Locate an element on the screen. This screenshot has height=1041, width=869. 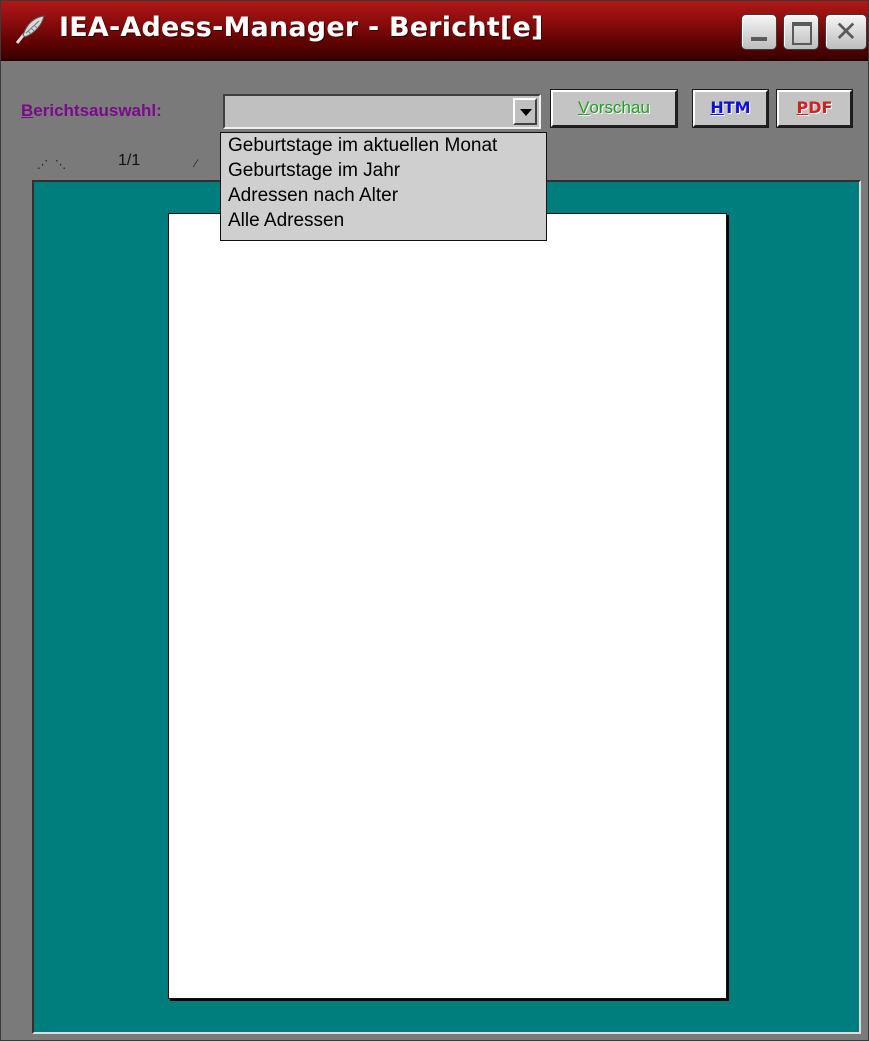
title-bar: IEA-Adess-Manager - Bericht[e] ✕ is located at coordinates (434, 31).